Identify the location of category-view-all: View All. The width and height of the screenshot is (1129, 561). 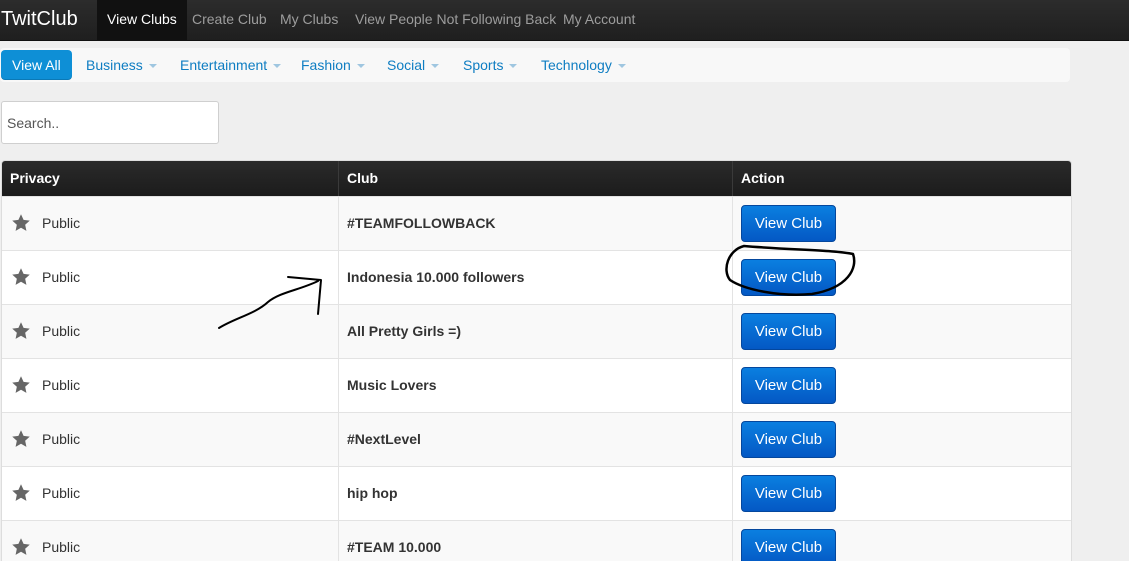
(36, 65).